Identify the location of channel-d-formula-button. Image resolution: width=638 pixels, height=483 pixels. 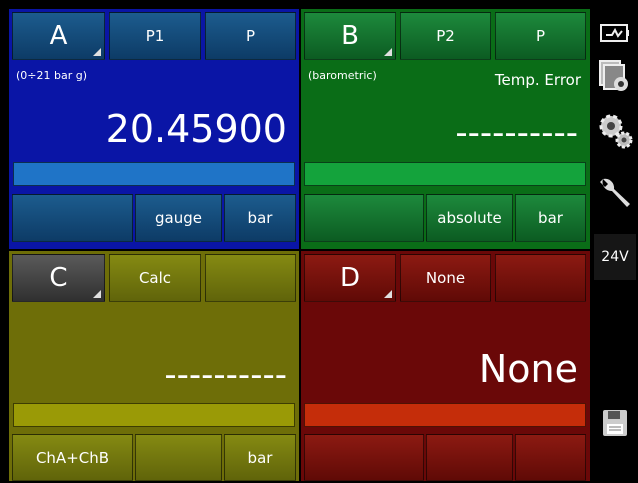
(364, 457).